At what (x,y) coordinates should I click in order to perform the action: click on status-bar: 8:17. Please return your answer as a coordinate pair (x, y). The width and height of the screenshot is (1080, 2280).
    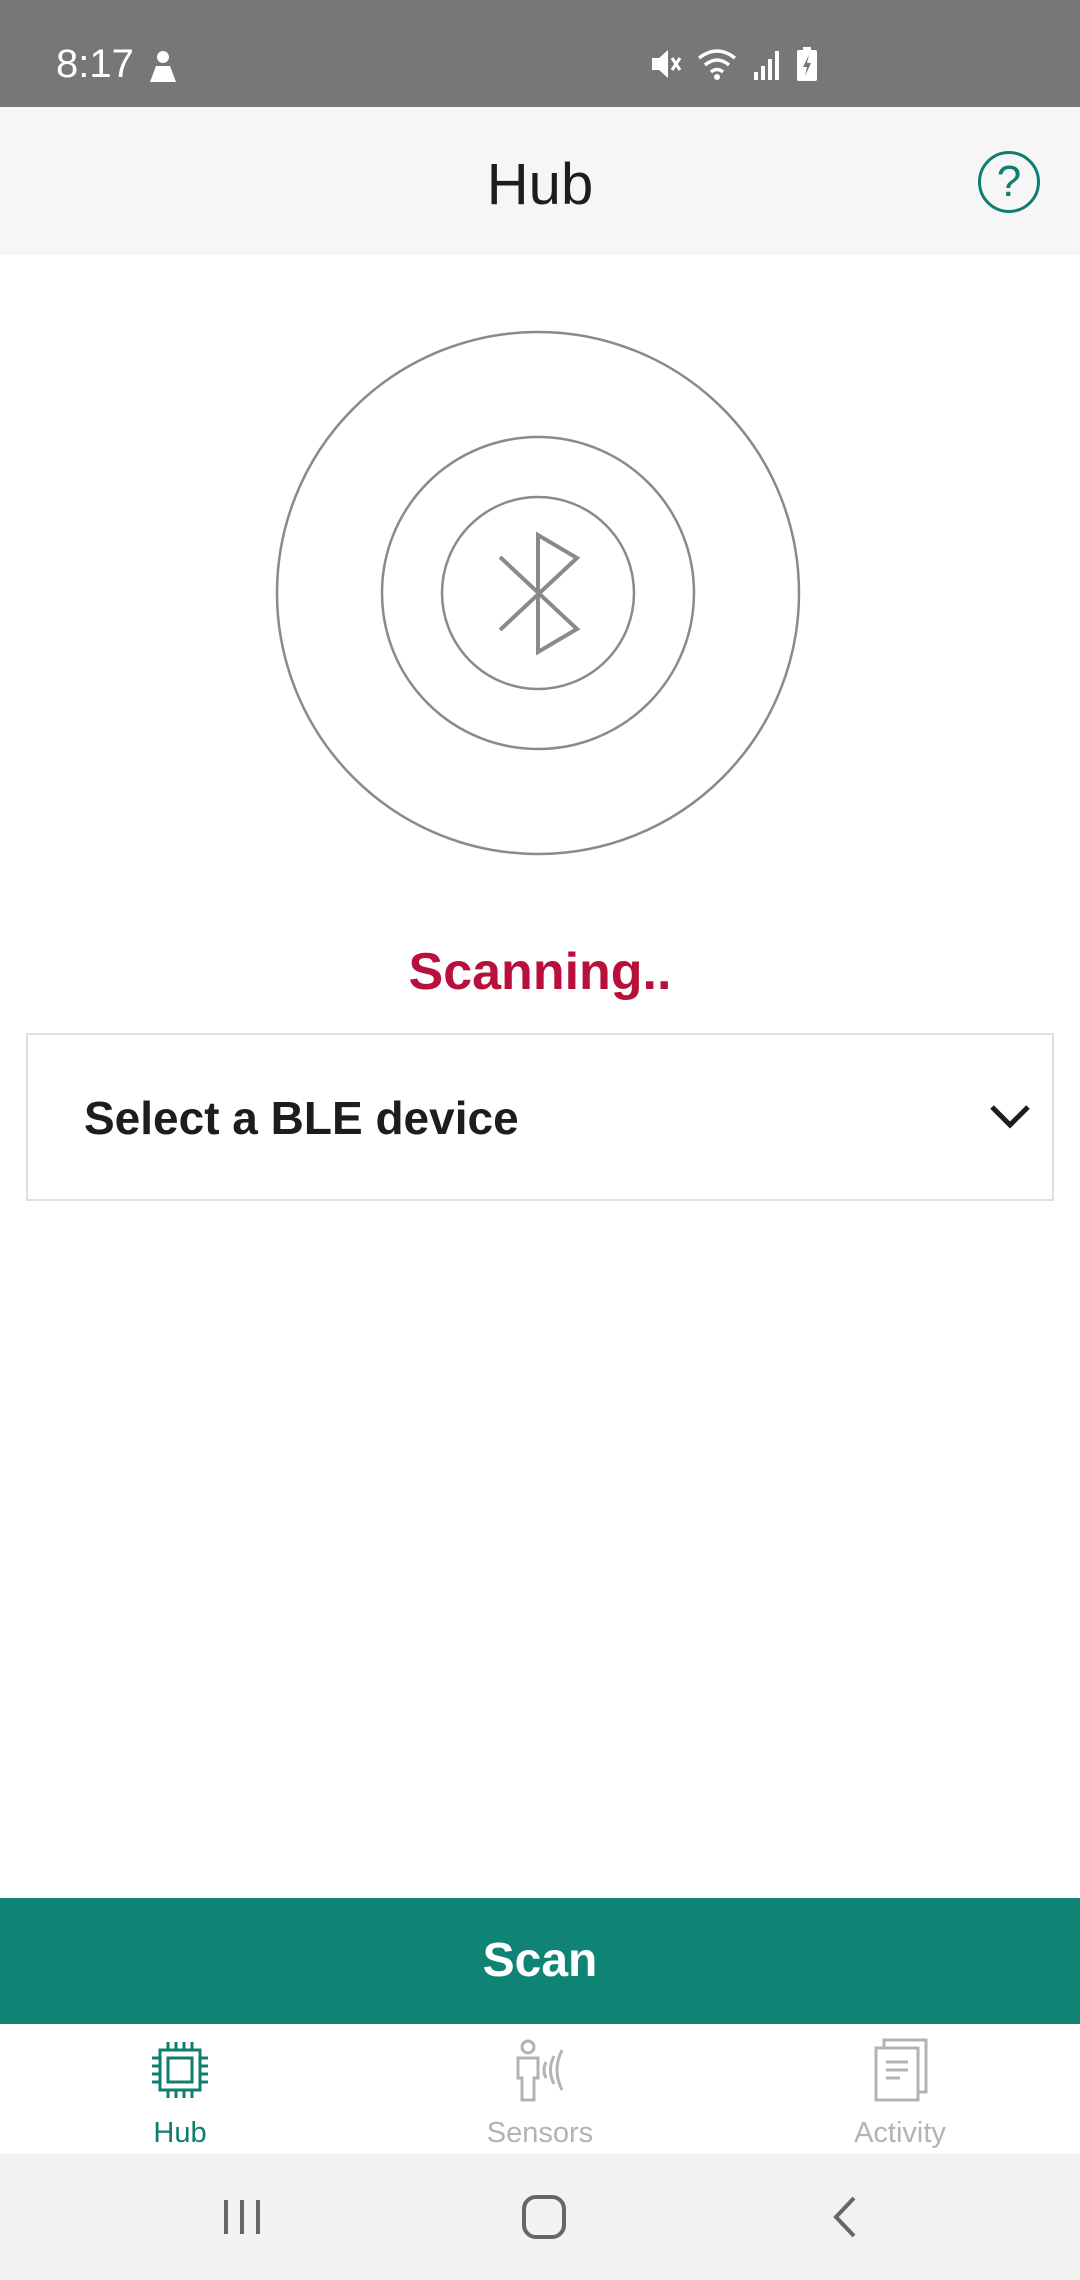
    Looking at the image, I should click on (540, 53).